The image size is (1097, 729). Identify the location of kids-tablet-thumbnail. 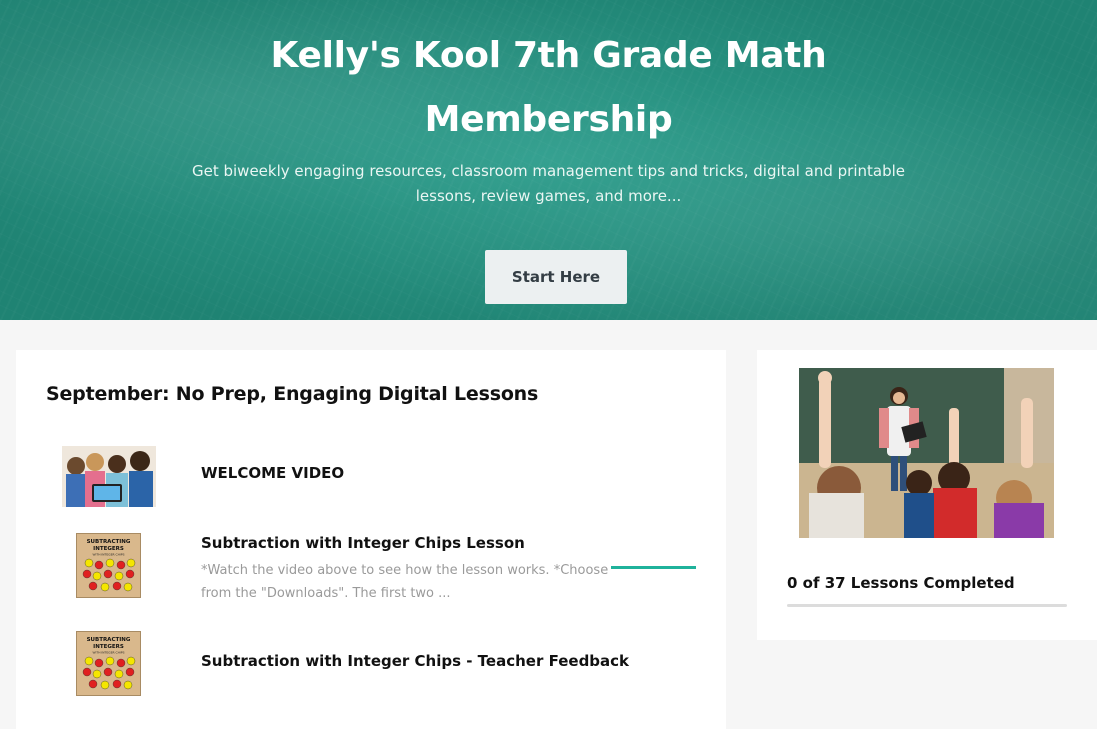
(109, 476).